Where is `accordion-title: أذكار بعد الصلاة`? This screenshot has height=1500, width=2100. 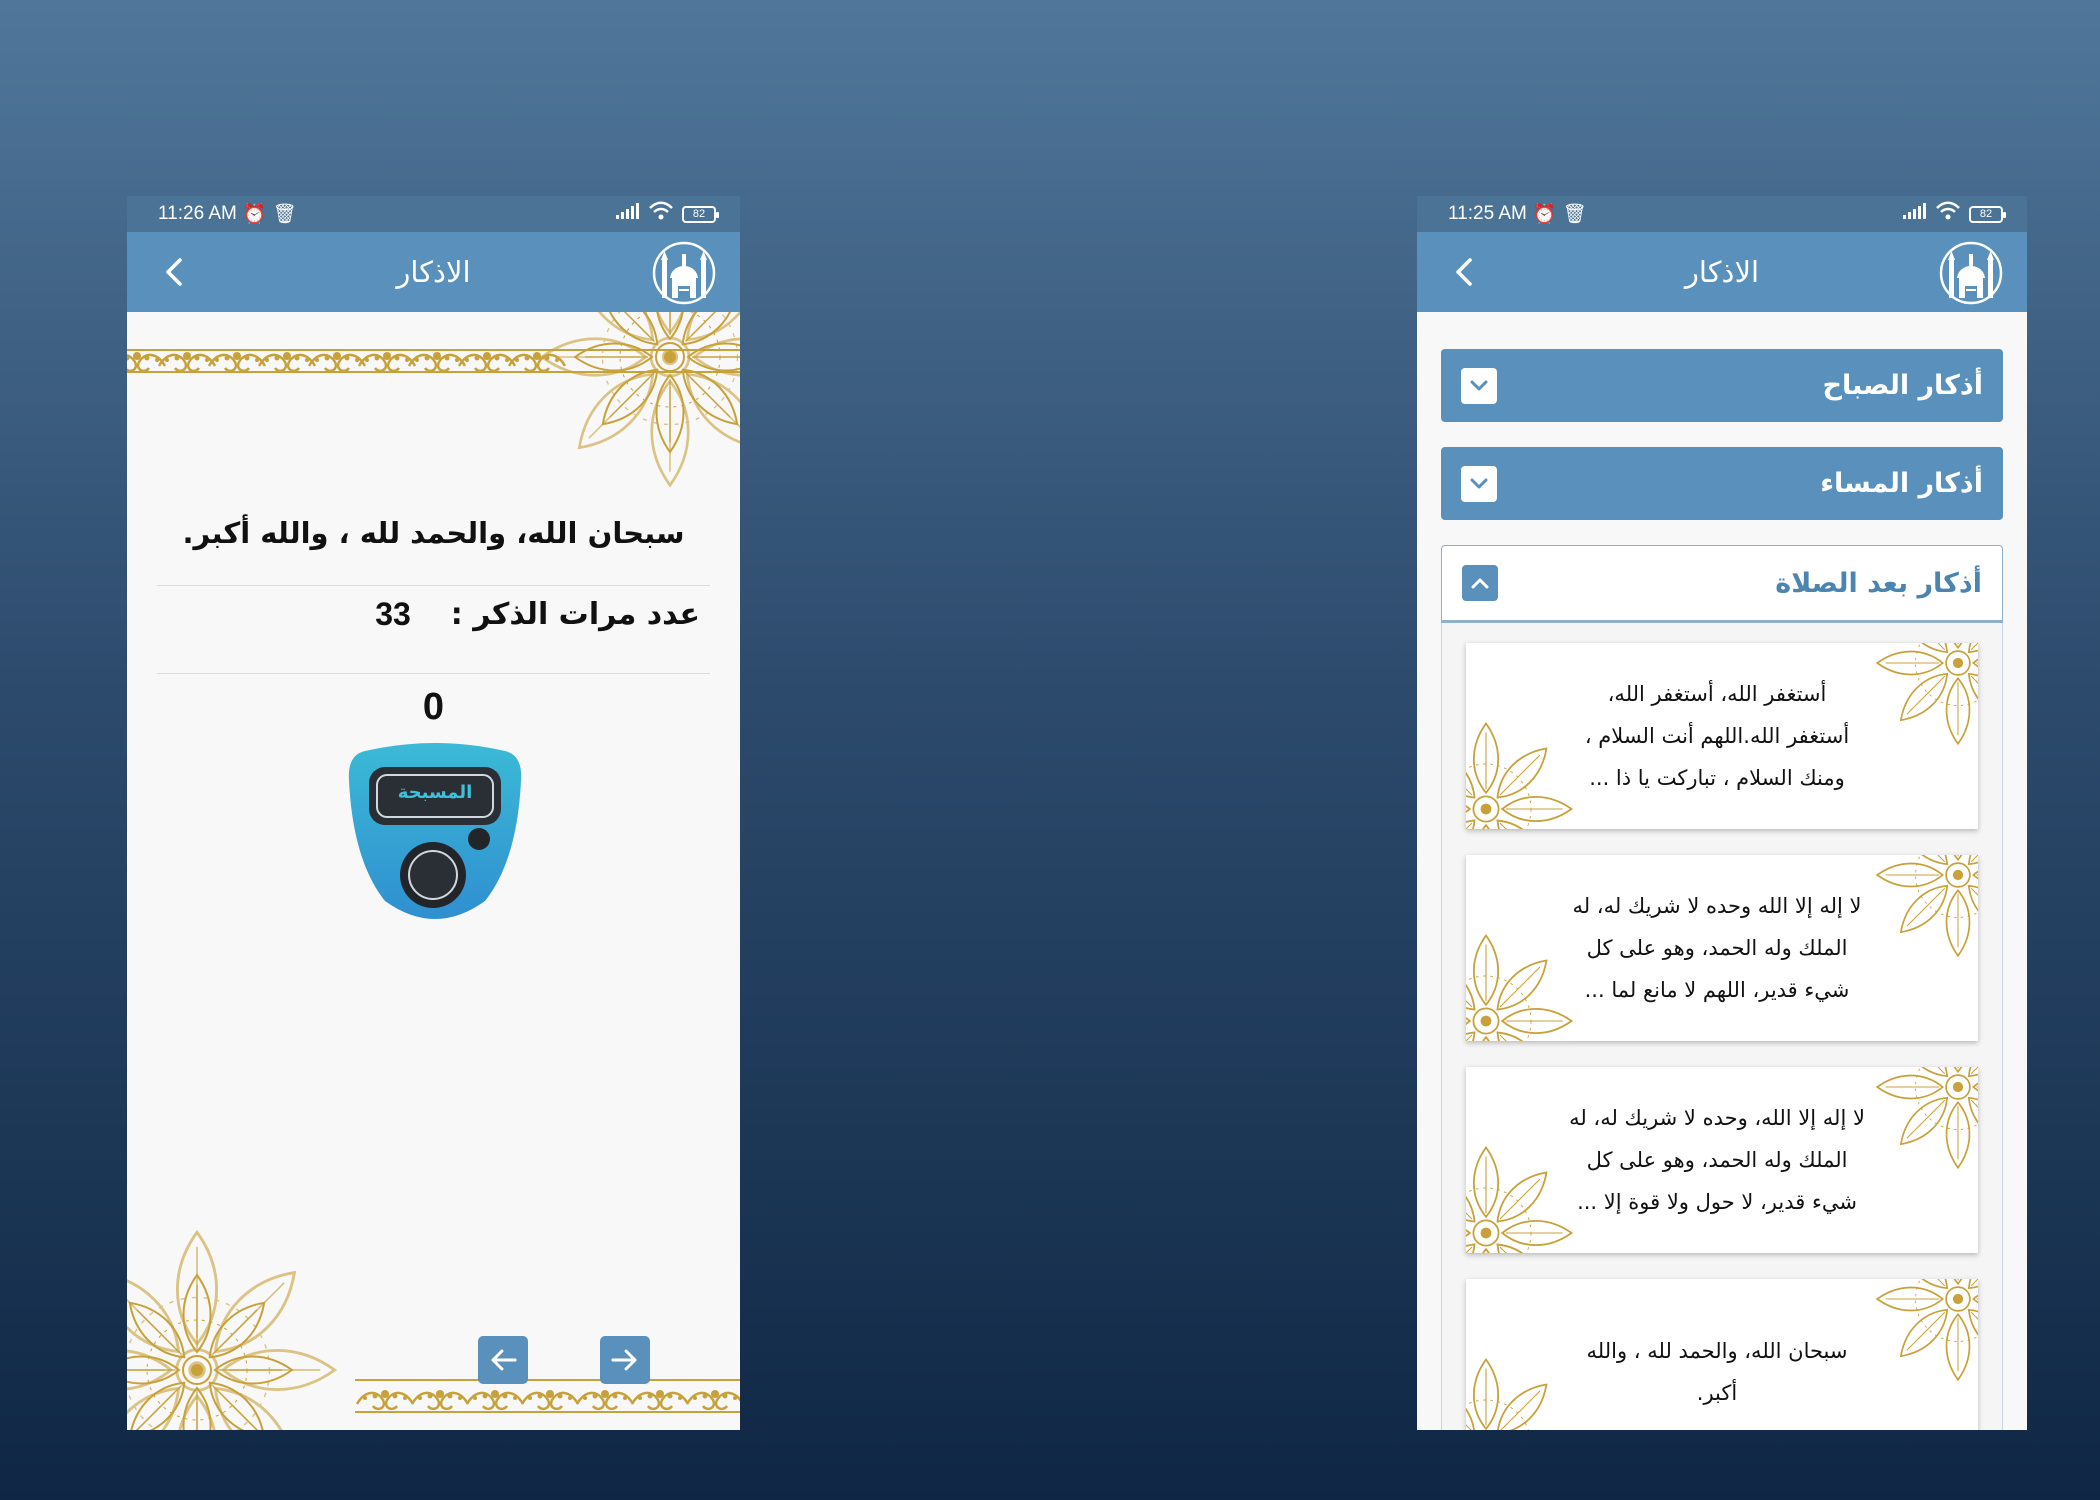 accordion-title: أذكار بعد الصلاة is located at coordinates (1878, 583).